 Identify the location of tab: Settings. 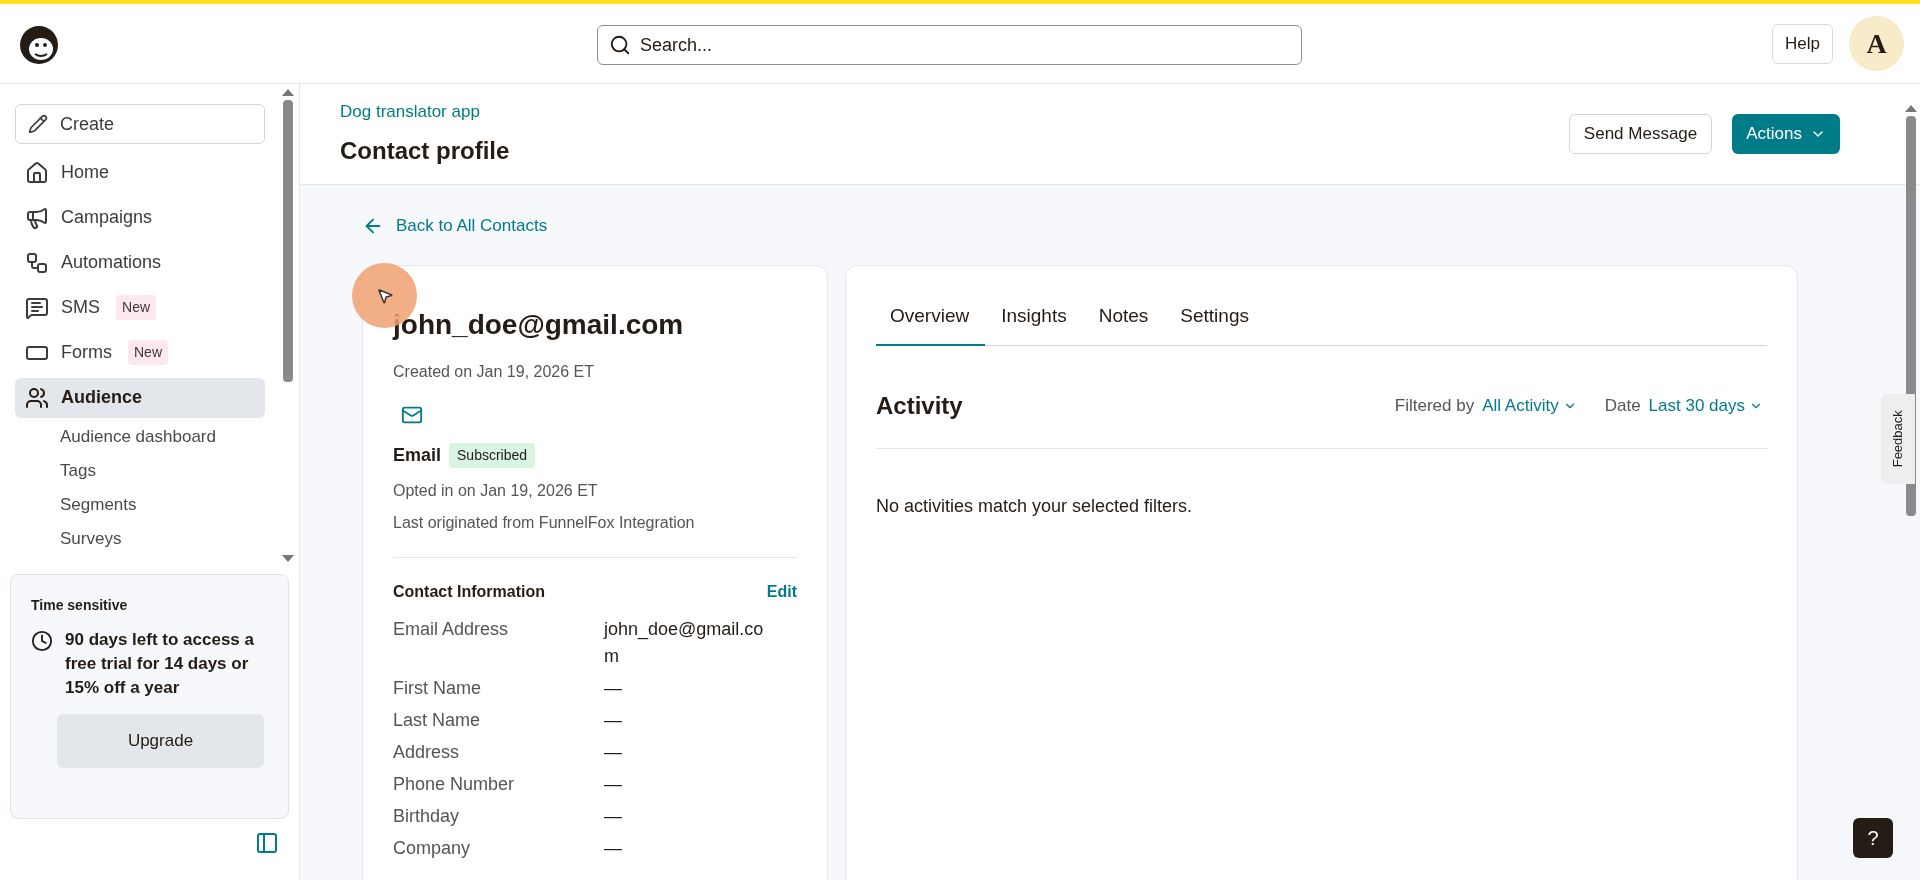
(1214, 323).